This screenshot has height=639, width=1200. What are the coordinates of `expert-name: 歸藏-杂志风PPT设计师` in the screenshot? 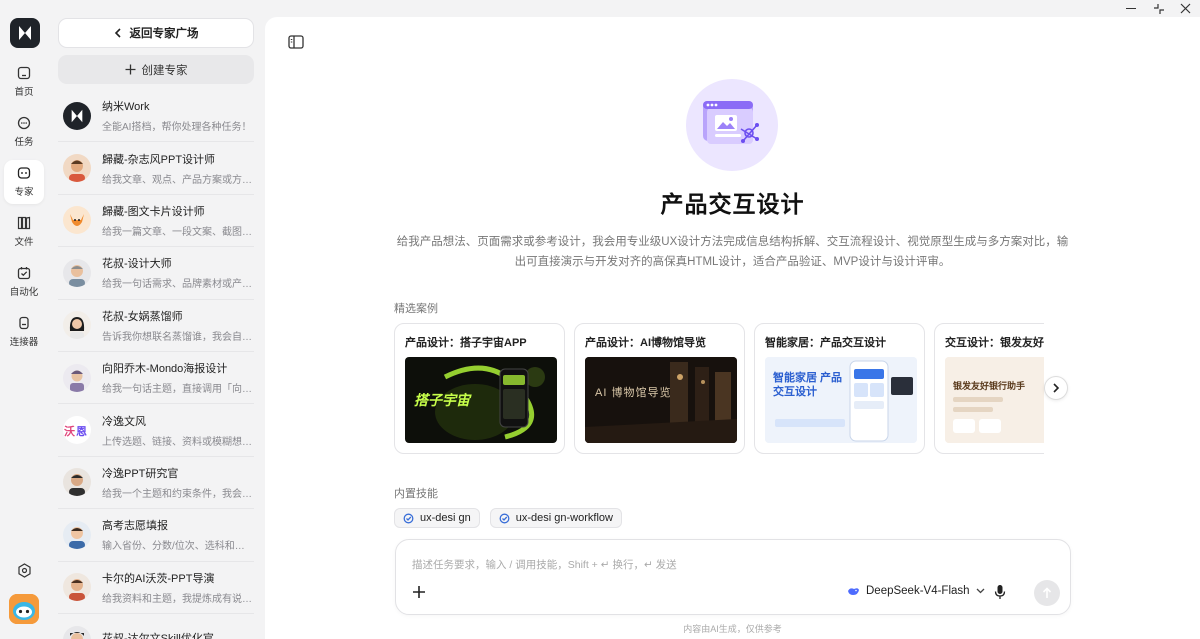 It's located at (159, 159).